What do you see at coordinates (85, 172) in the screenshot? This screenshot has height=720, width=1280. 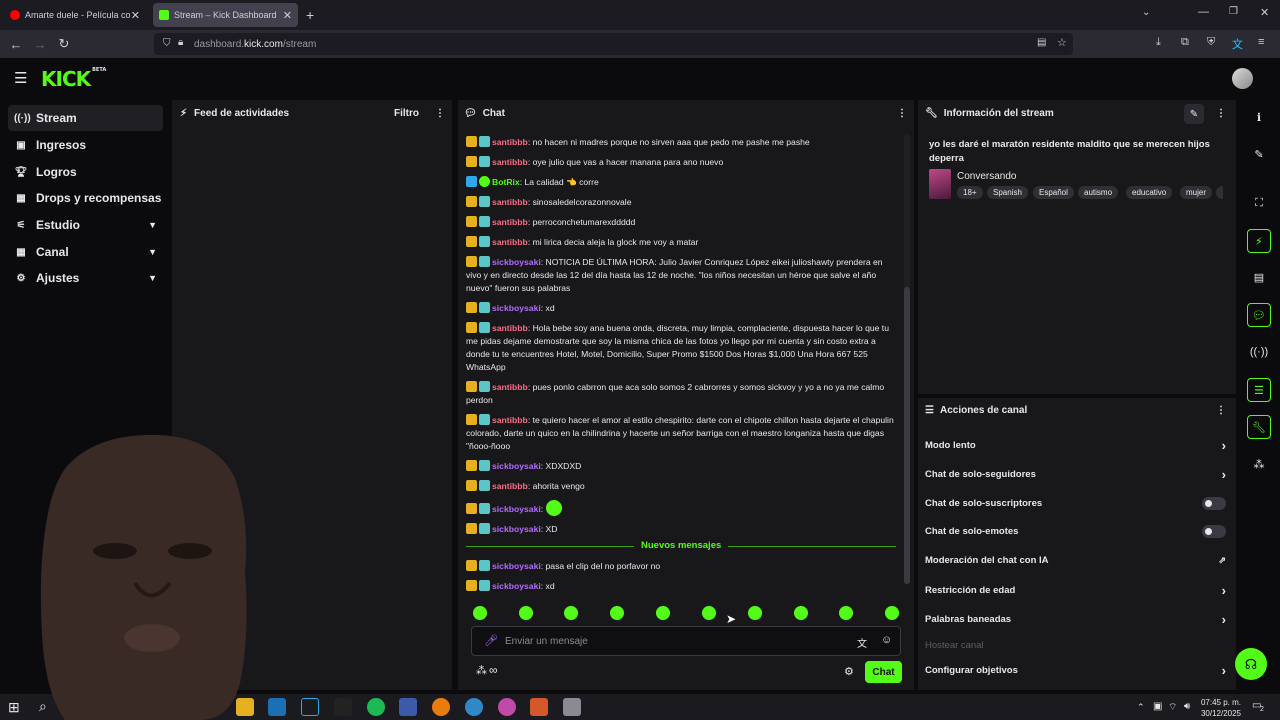 I see `sidebar-item-logros: 🏆︎ Logros` at bounding box center [85, 172].